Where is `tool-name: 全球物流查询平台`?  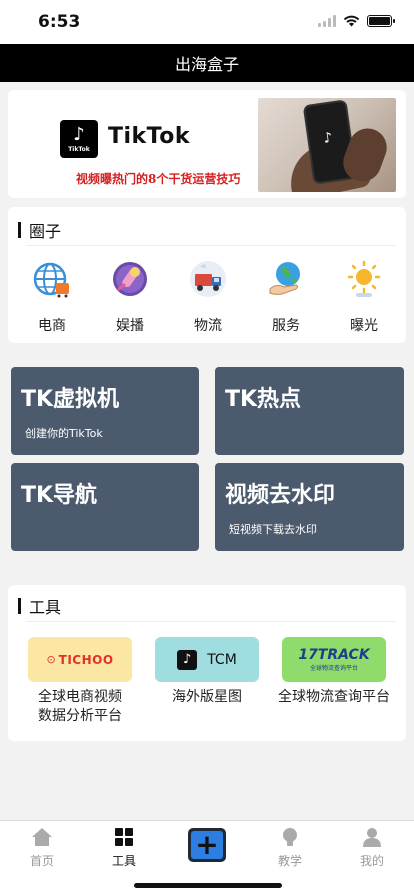 tool-name: 全球物流查询平台 is located at coordinates (334, 697).